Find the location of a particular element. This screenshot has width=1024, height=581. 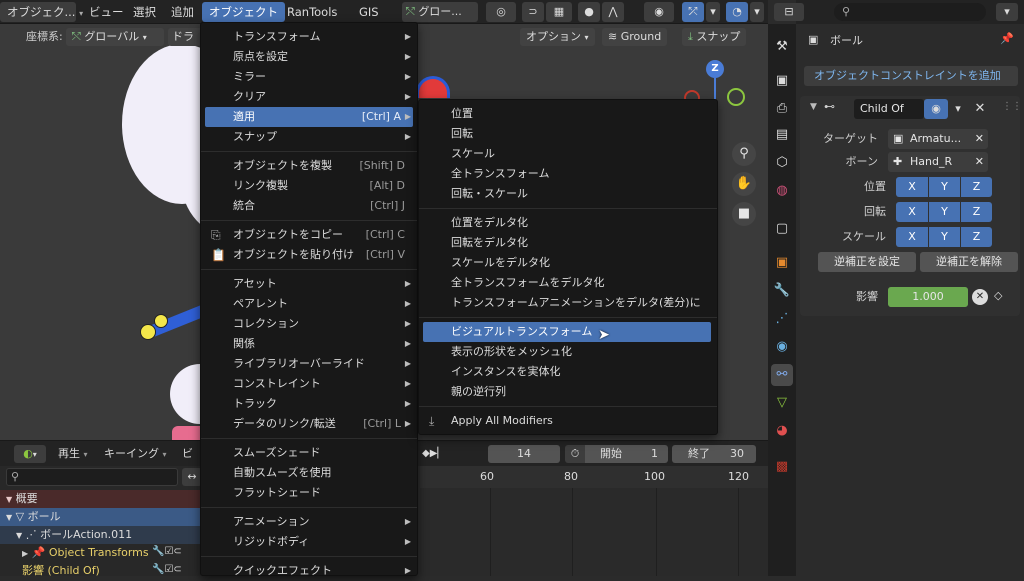

location-y-toggle: Y is located at coordinates (944, 187).